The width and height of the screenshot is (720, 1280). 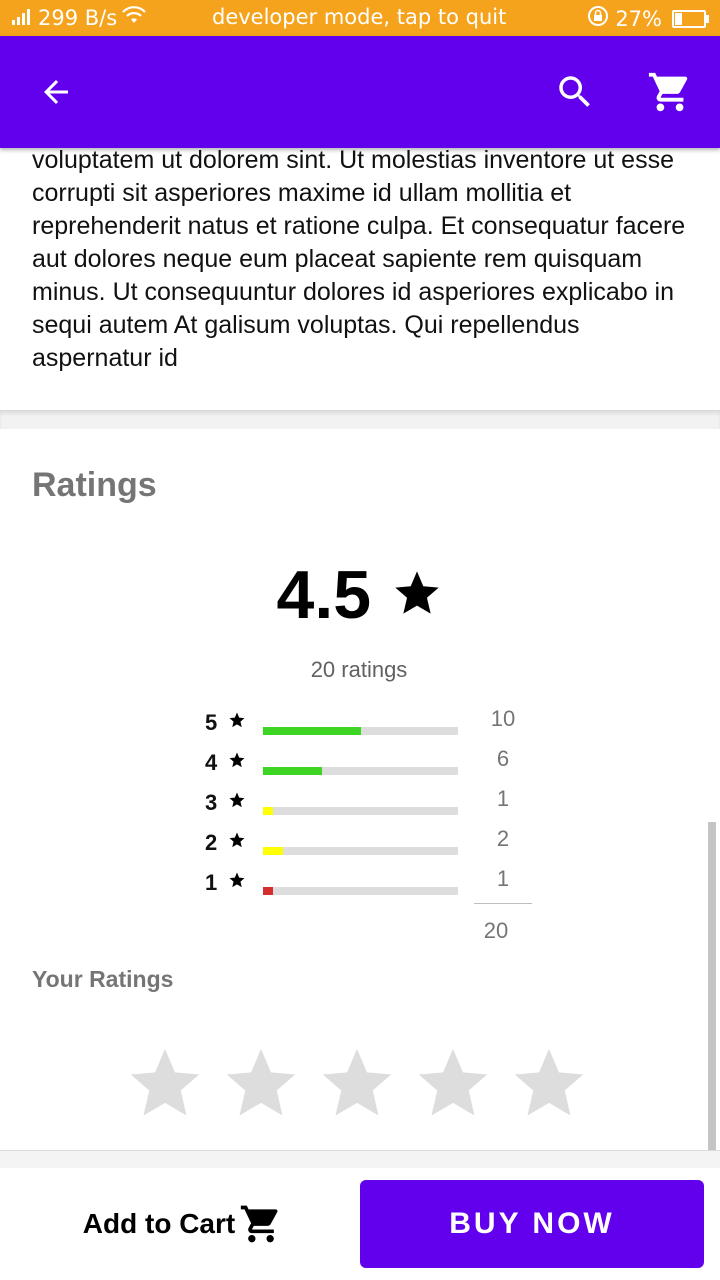 I want to click on developer-mode-message: developer mode, tap to quit, so click(x=359, y=17).